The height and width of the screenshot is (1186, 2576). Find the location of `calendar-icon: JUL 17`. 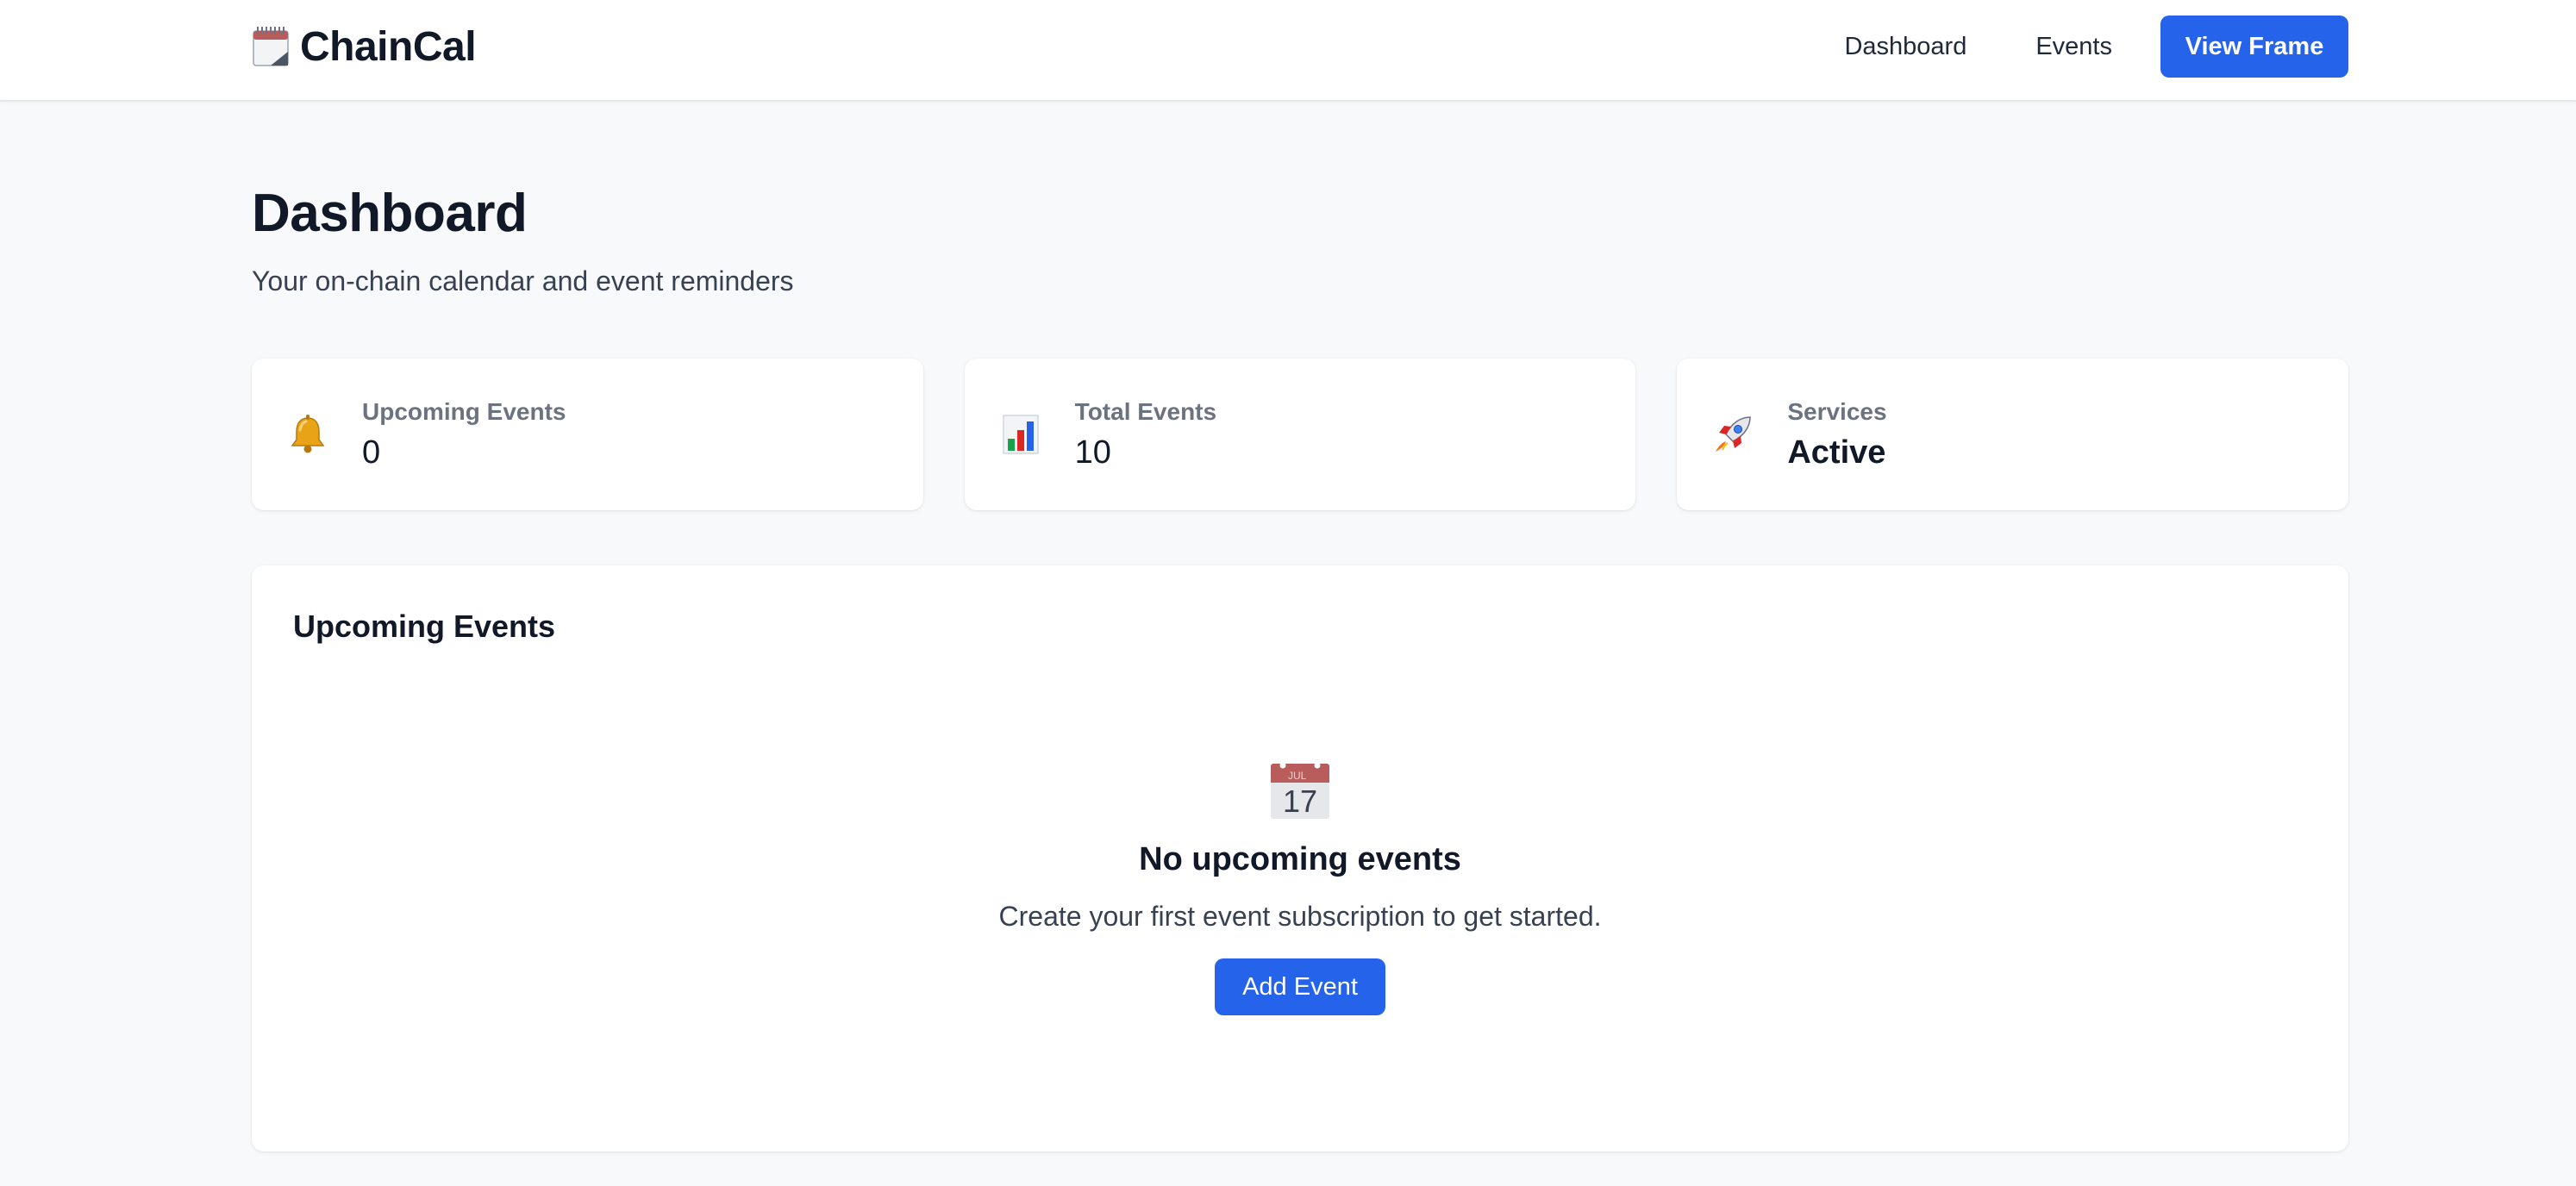

calendar-icon: JUL 17 is located at coordinates (1300, 789).